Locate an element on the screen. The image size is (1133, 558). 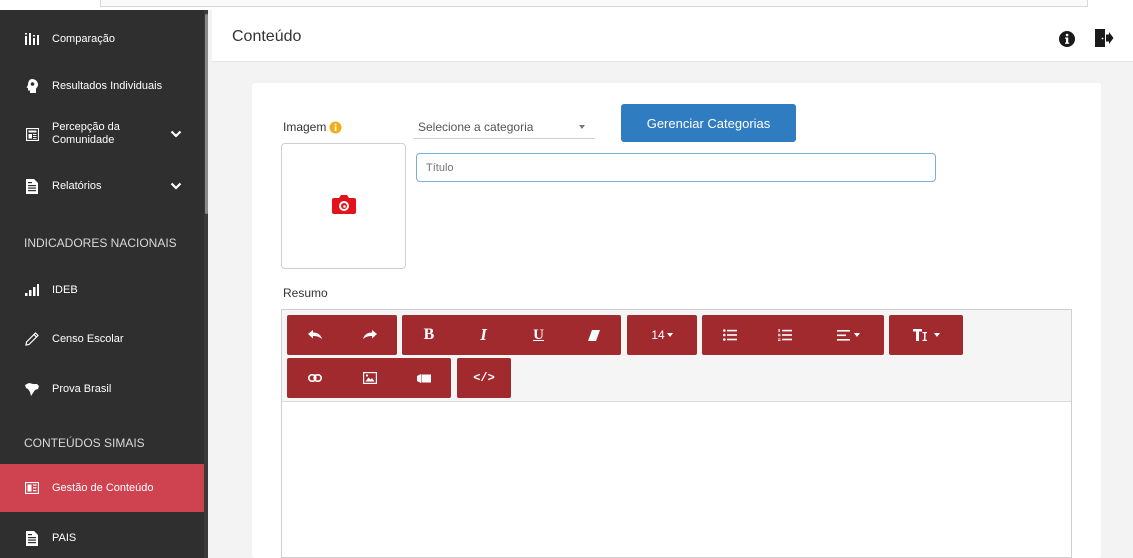
camera-icon is located at coordinates (343, 206).